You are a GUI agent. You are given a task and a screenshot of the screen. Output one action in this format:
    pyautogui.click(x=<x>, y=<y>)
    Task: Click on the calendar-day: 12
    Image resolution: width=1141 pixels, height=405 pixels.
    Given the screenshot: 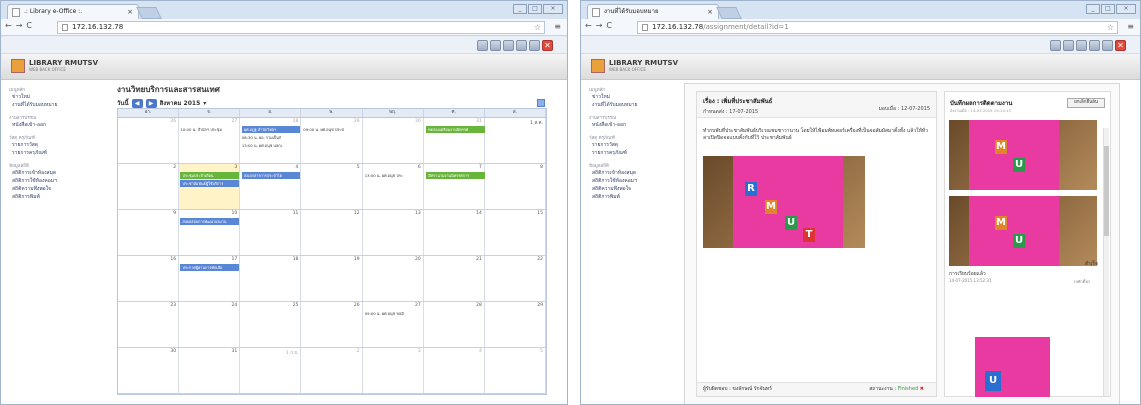 What is the action you would take?
    pyautogui.click(x=332, y=232)
    